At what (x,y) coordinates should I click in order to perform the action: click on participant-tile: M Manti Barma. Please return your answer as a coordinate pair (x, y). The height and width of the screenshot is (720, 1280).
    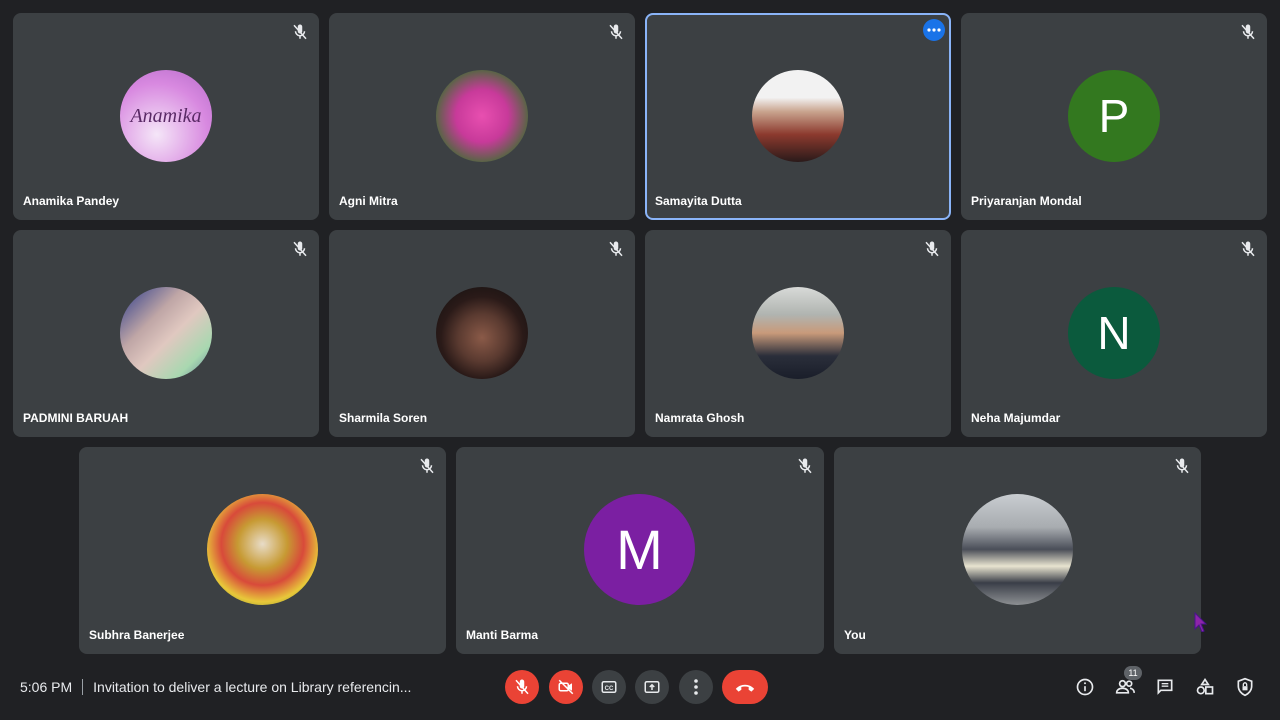
    Looking at the image, I should click on (640, 550).